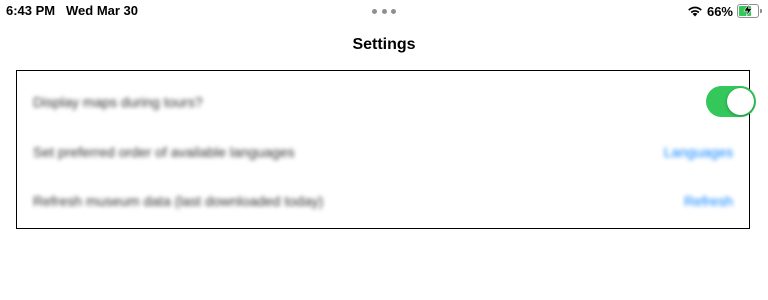  Describe the element at coordinates (695, 11) in the screenshot. I see `wifi-icon` at that location.